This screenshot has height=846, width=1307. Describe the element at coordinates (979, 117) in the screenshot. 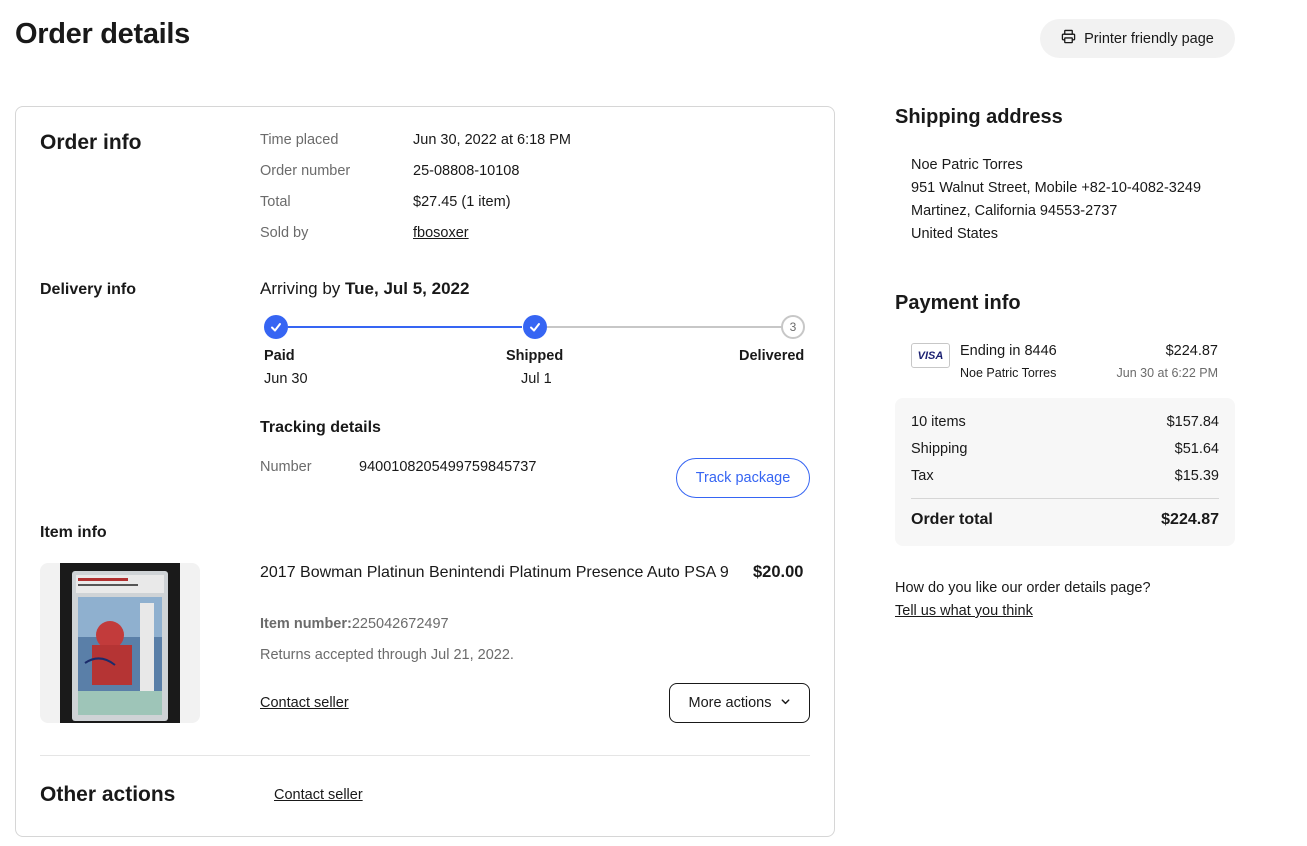

I see `shipping-address-heading: Shipping address` at that location.